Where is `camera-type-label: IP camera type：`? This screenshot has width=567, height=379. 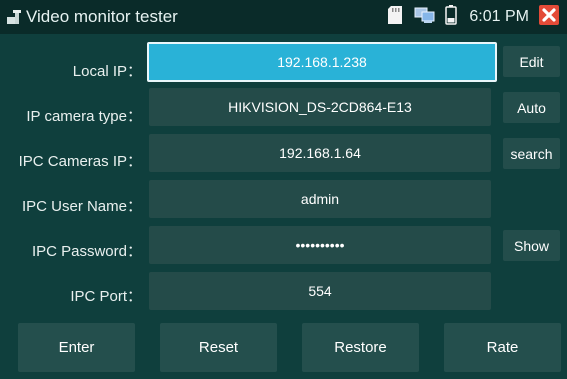 camera-type-label: IP camera type： is located at coordinates (84, 116).